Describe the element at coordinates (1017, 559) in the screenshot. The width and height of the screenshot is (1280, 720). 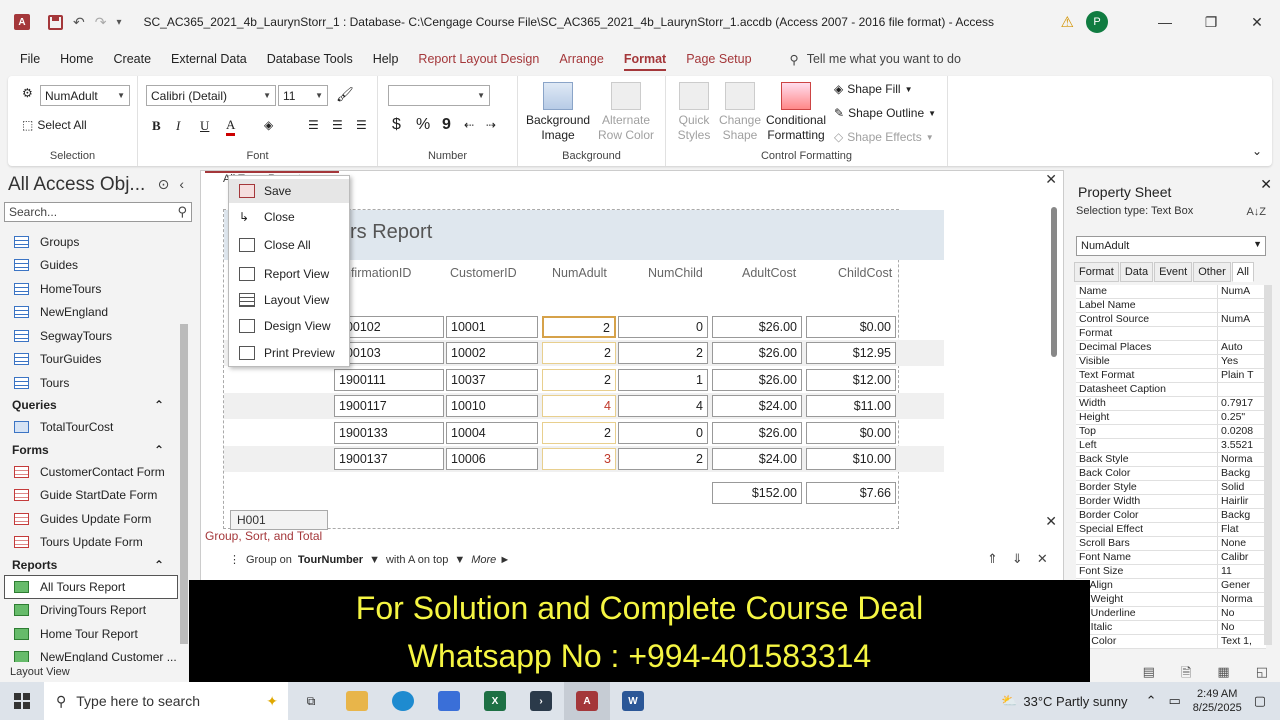
I see `move-down-icon: ⇓` at that location.